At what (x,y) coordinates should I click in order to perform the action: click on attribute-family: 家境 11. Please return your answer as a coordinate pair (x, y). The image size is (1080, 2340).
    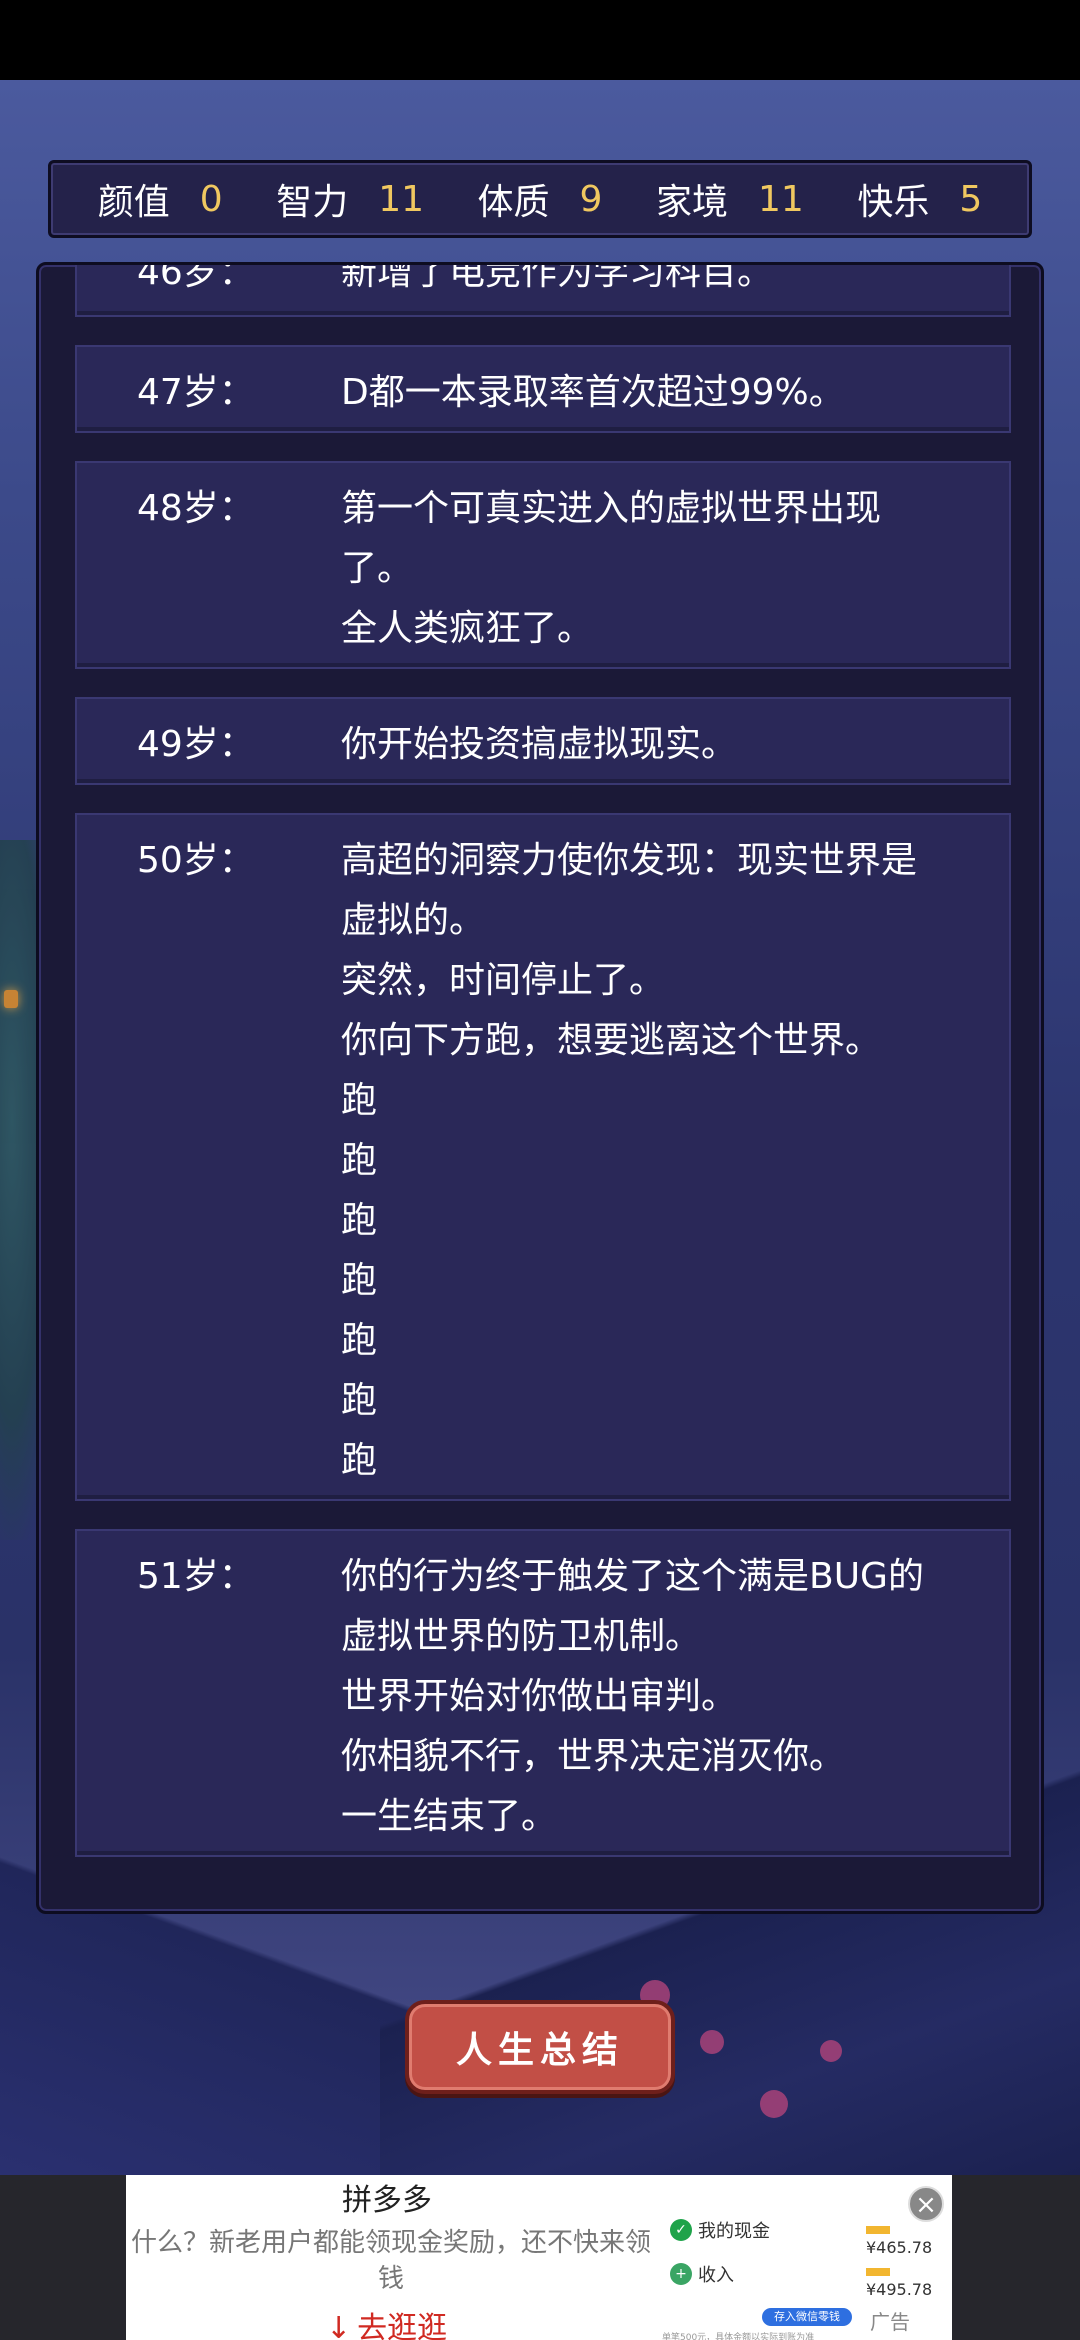
    Looking at the image, I should click on (730, 199).